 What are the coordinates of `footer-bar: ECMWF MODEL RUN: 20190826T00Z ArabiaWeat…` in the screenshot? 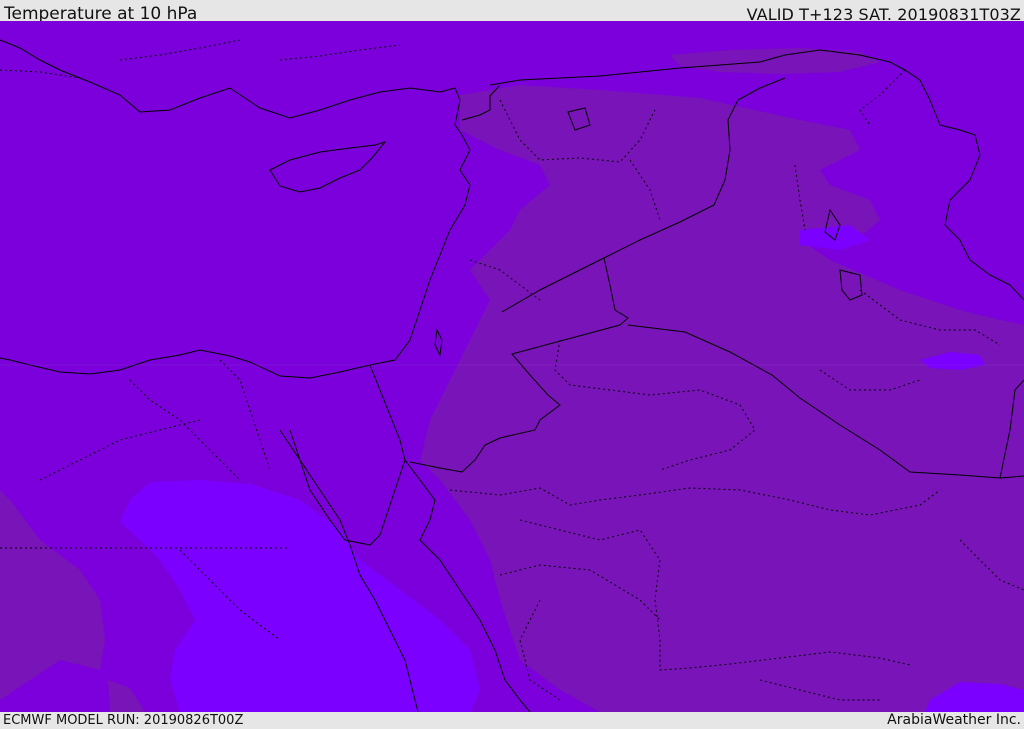 It's located at (512, 720).